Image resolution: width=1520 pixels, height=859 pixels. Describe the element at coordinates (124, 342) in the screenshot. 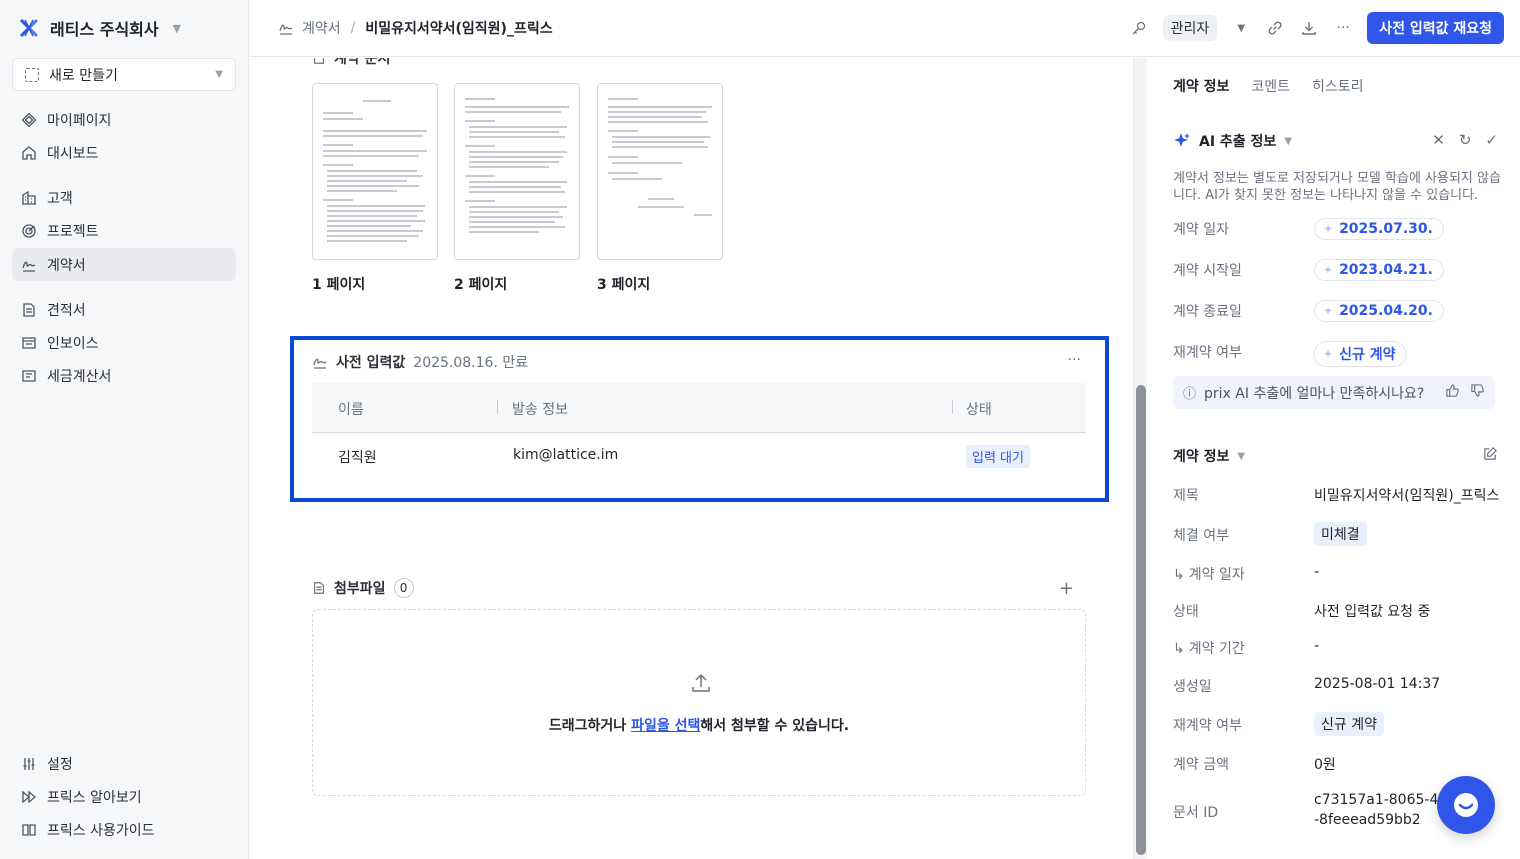

I see `sidebar-item-invoices: 인보이스` at that location.